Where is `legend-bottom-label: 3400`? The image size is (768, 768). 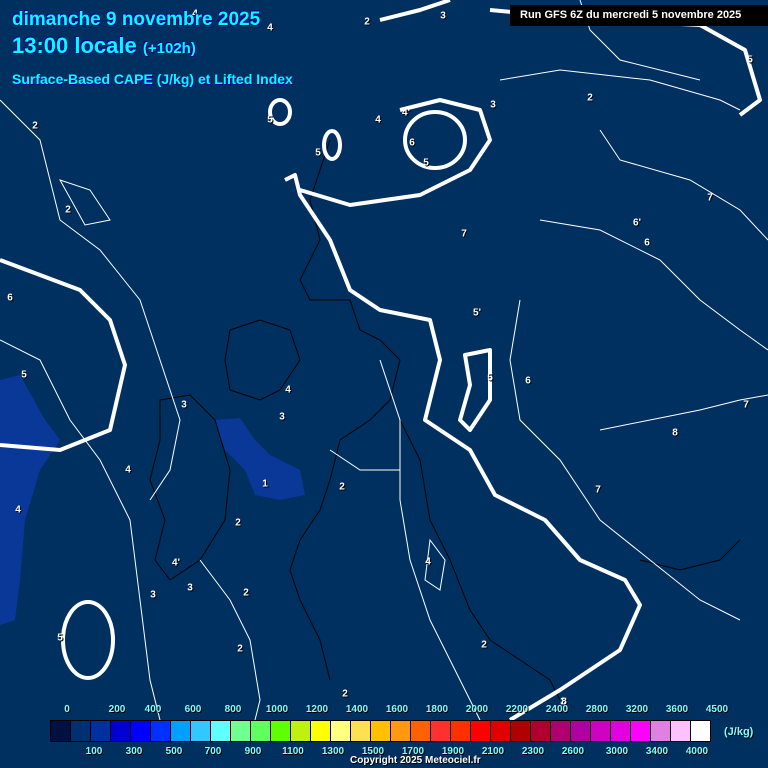 legend-bottom-label: 3400 is located at coordinates (657, 751).